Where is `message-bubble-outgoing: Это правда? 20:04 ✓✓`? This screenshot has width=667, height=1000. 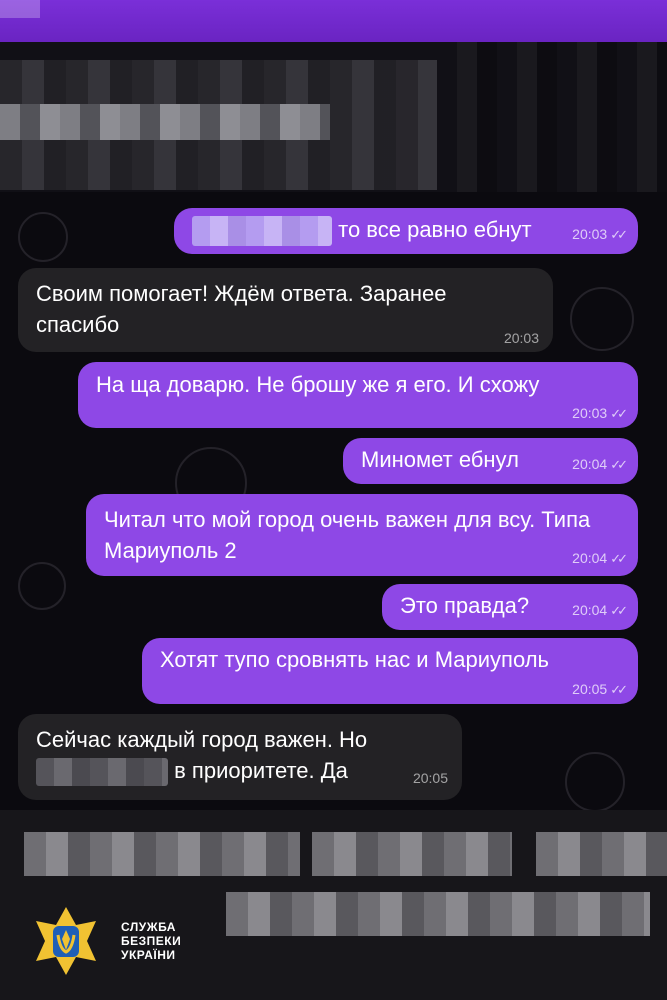 message-bubble-outgoing: Это правда? 20:04 ✓✓ is located at coordinates (510, 607).